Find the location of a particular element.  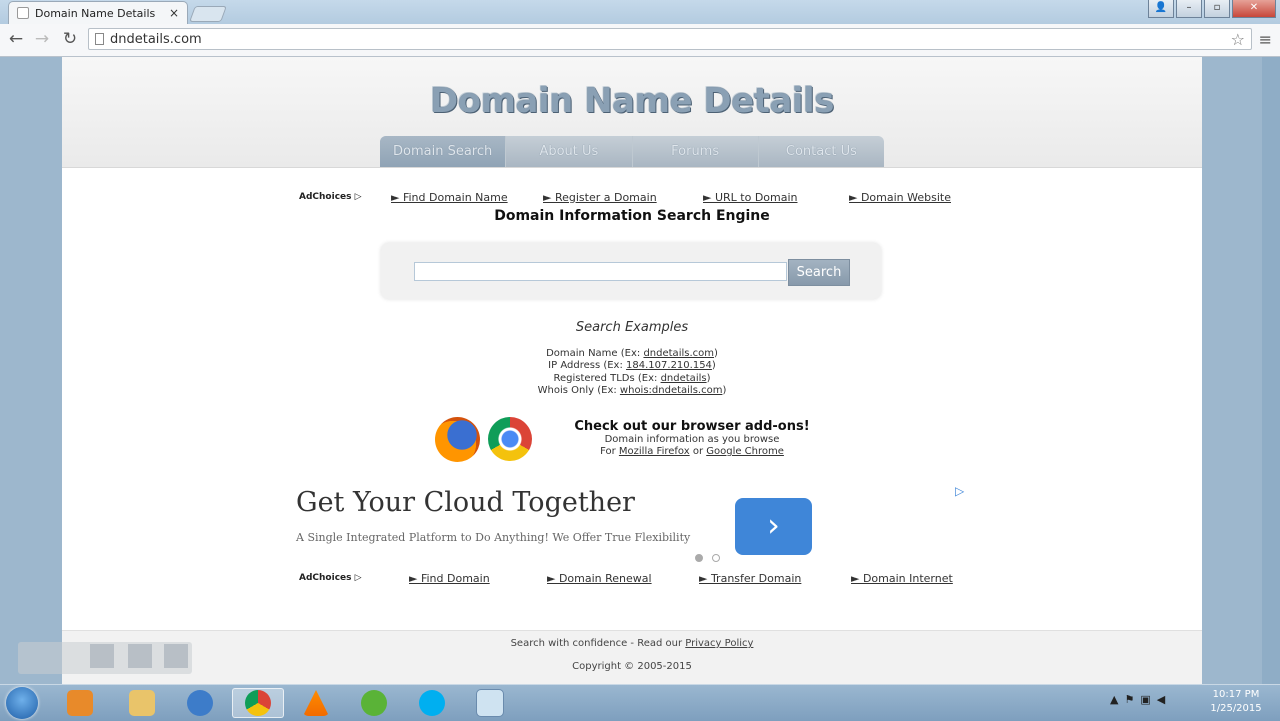

address-url: dndetails.com is located at coordinates (156, 39).